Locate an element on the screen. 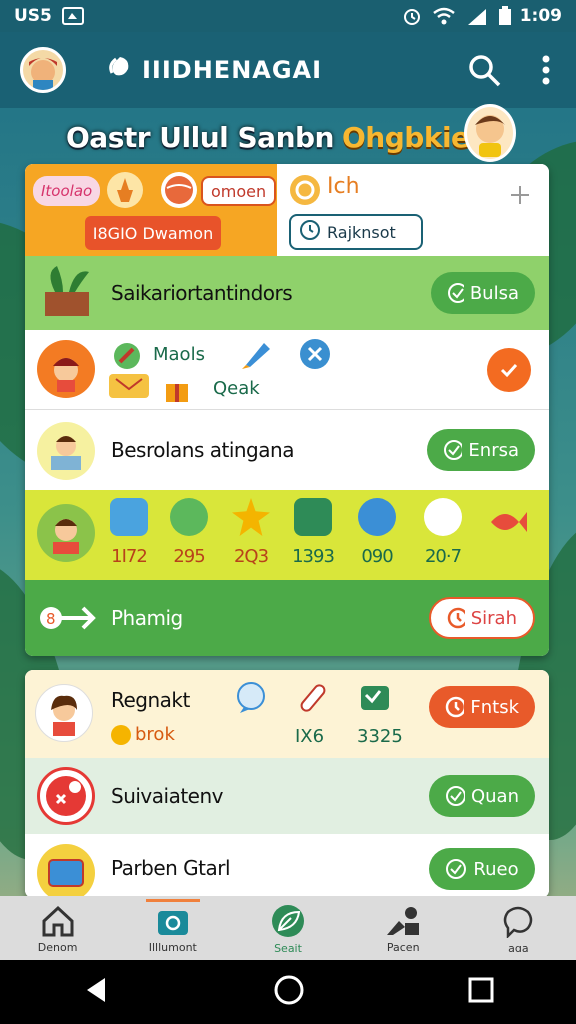 The image size is (576, 1024). home-circle-icon is located at coordinates (289, 992).